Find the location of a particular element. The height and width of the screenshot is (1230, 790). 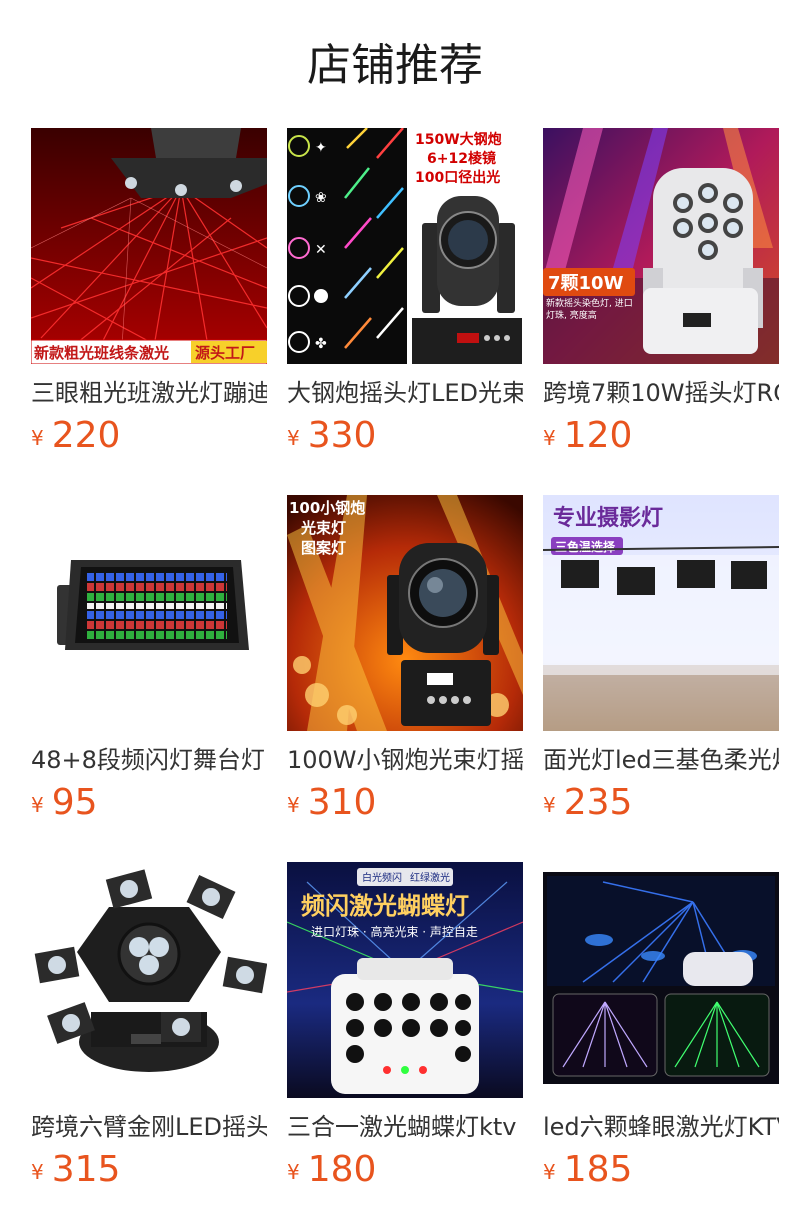

product-card: 48+8段频闪灯舞台灯 ¥95 is located at coordinates (149, 660).